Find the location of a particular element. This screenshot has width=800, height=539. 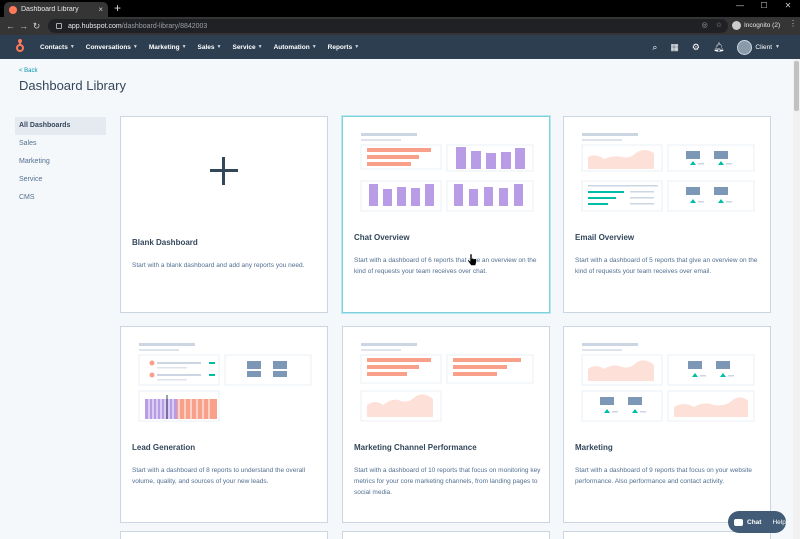

nav-marketing: Marketing ▼ is located at coordinates (168, 47).